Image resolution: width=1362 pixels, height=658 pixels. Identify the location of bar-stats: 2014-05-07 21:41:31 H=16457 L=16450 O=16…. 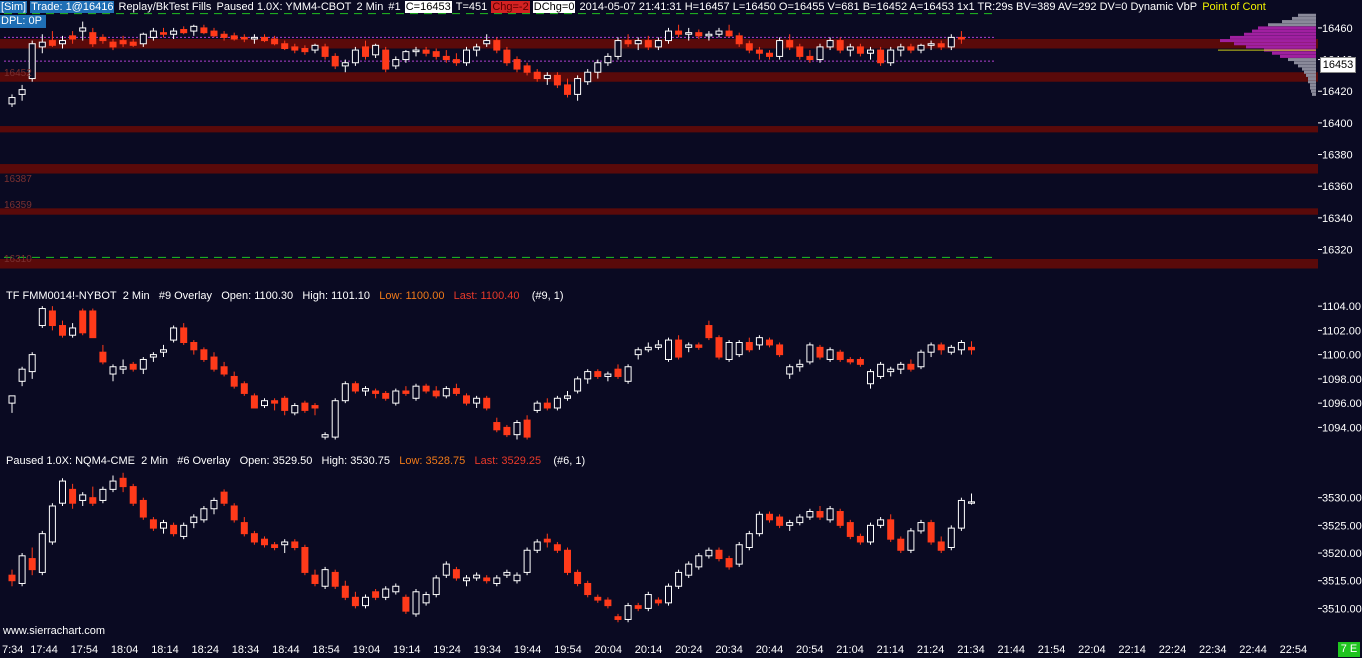
(888, 7).